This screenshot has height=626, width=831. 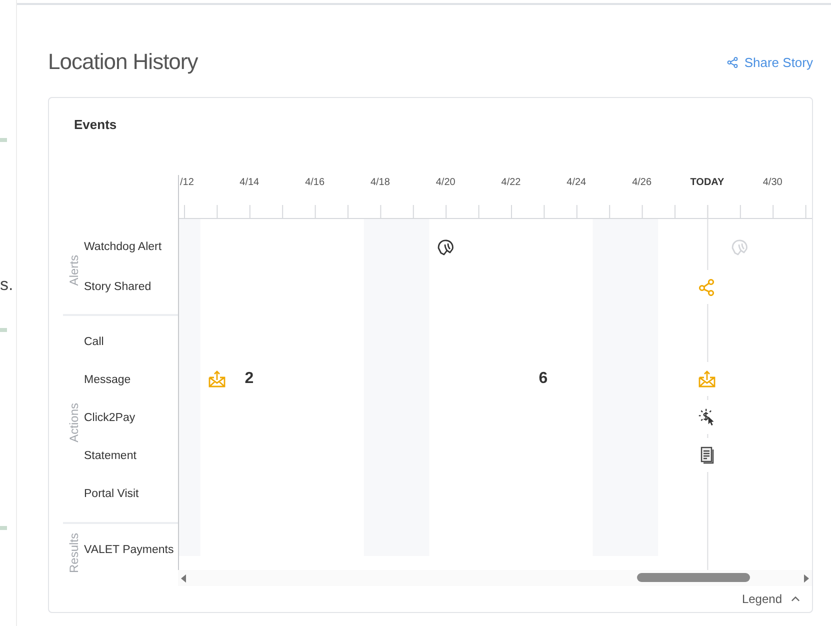 What do you see at coordinates (446, 182) in the screenshot?
I see `axis-label: 4/20` at bounding box center [446, 182].